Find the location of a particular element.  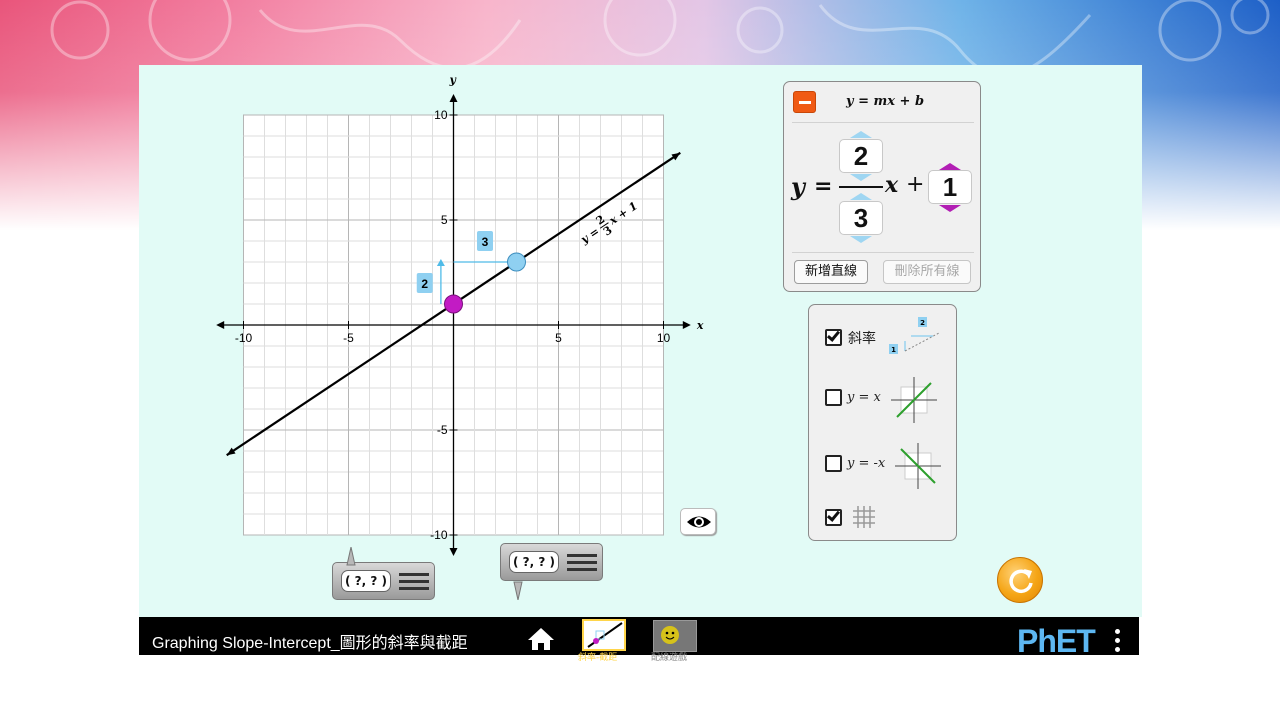

screen-tab-label: 配線遊戲 is located at coordinates (669, 658).